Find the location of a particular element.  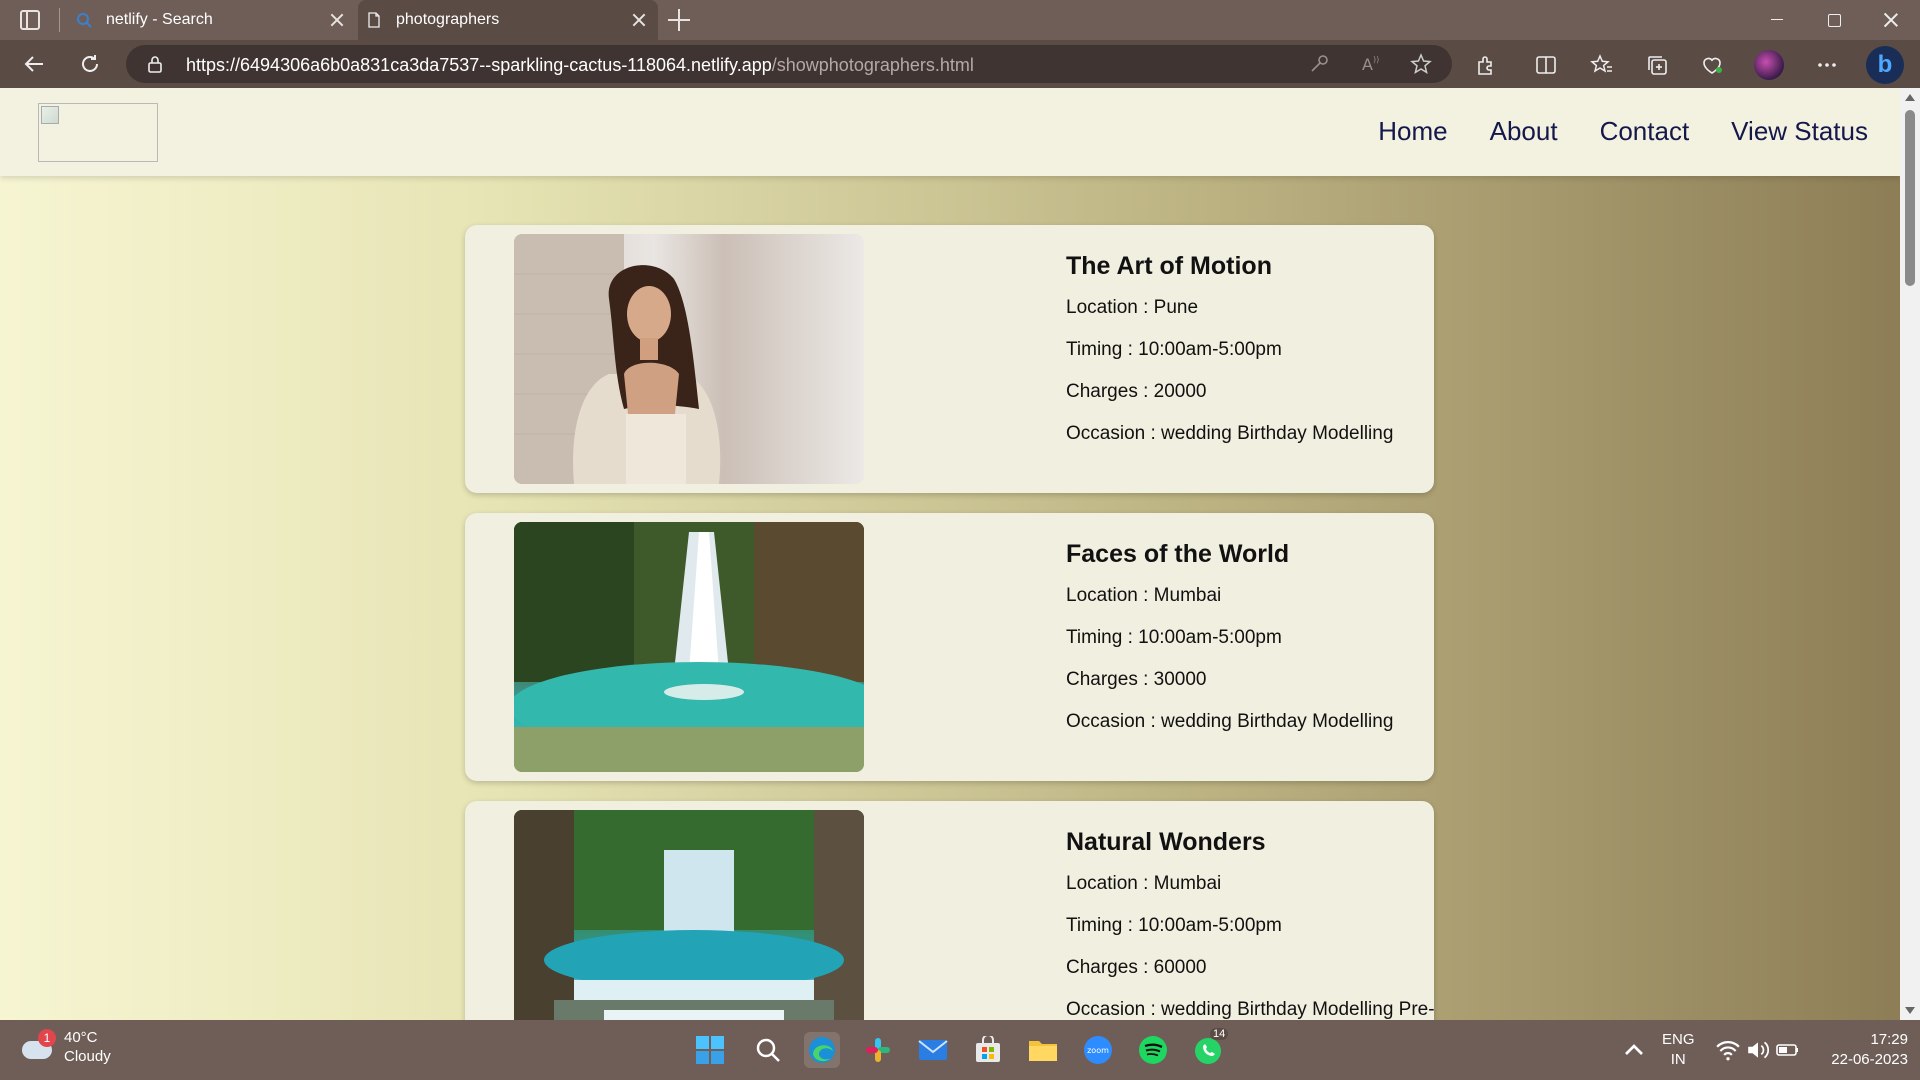

search-favicon-icon is located at coordinates (84, 20).